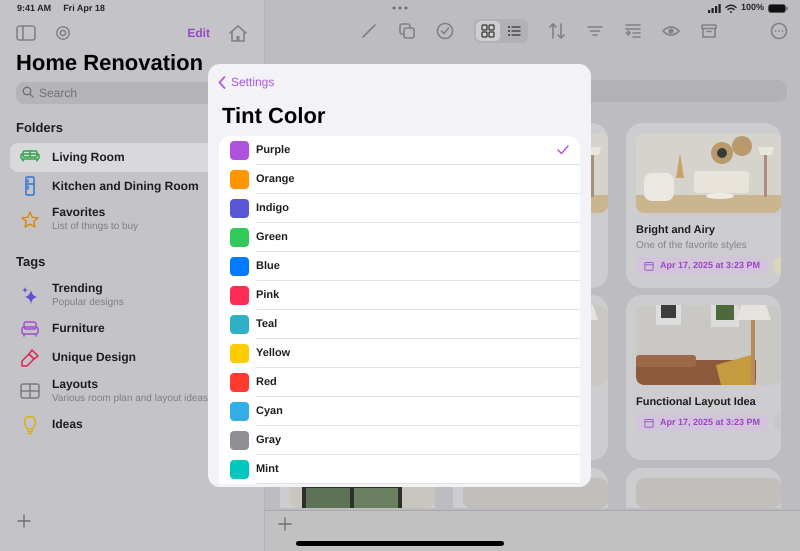 This screenshot has height=551, width=800. Describe the element at coordinates (779, 31) in the screenshot. I see `more-icon` at that location.